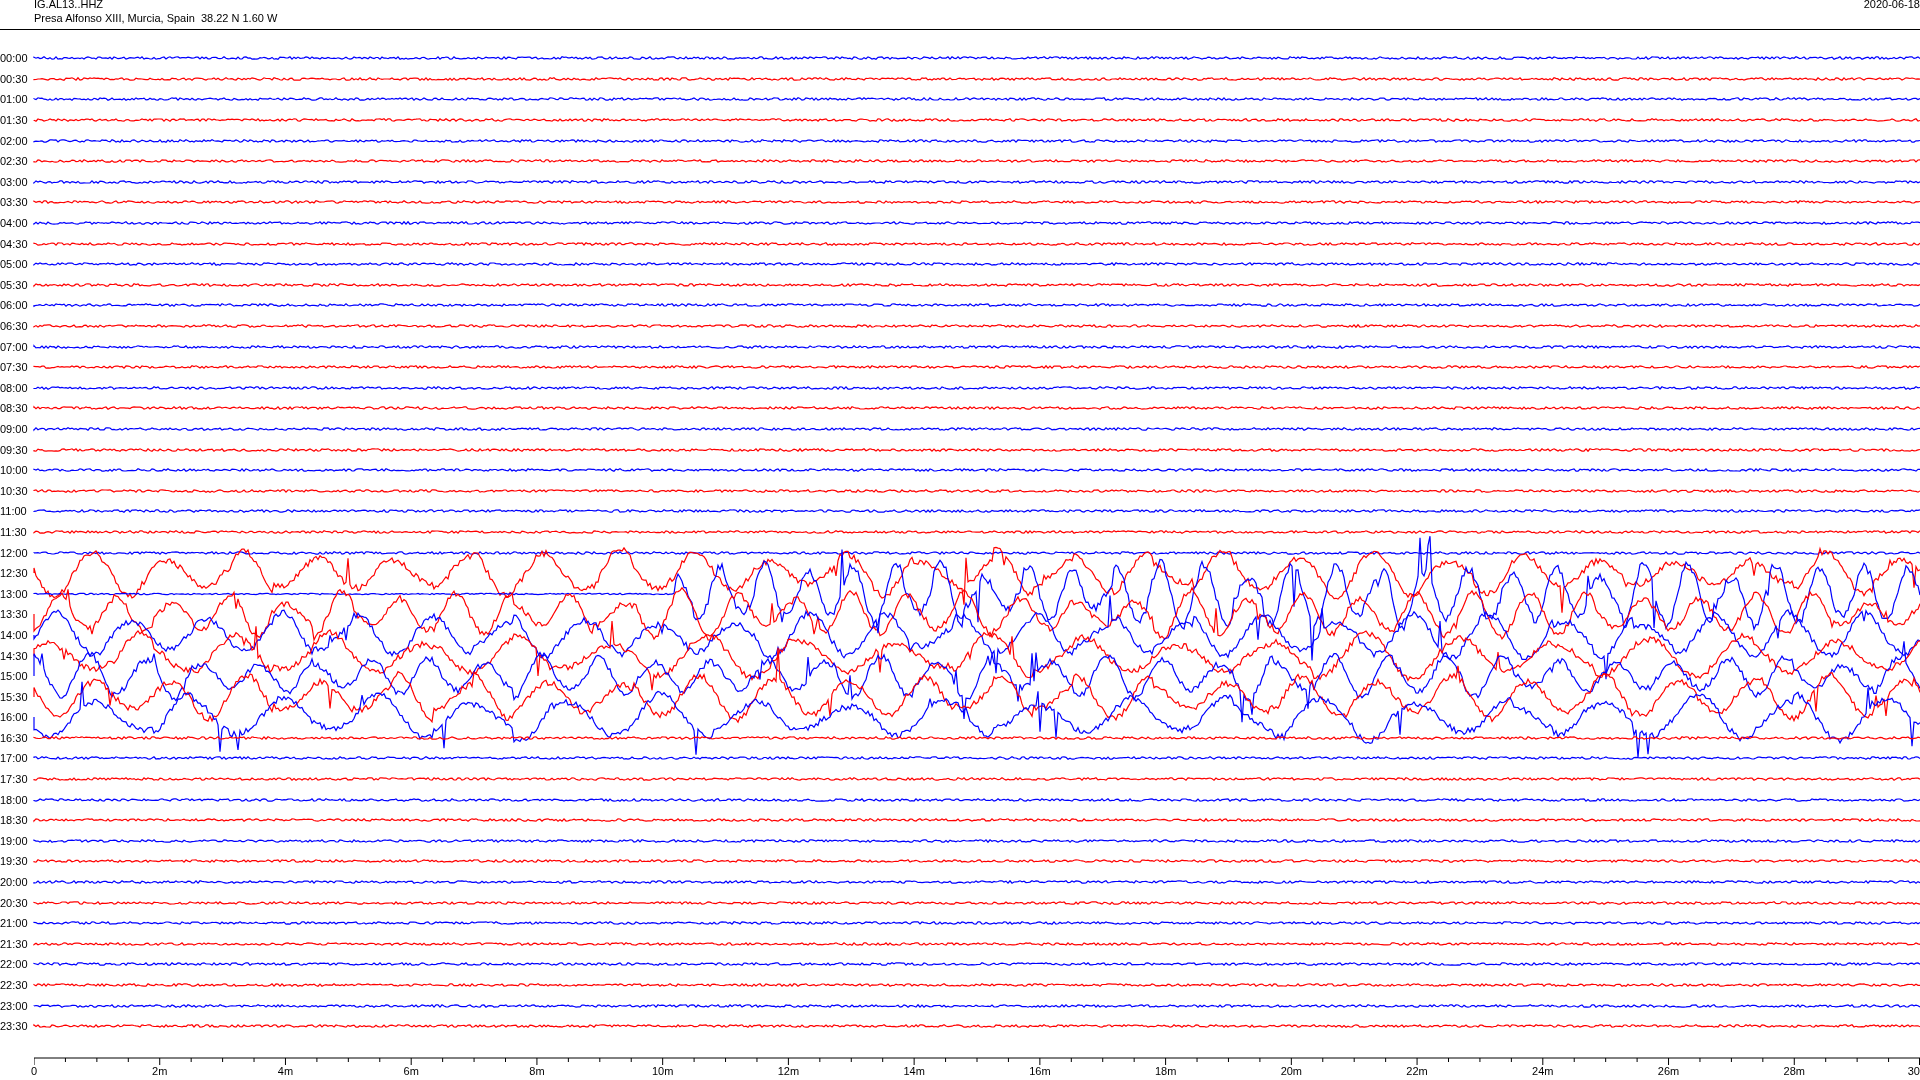 The image size is (1920, 1080). I want to click on row-time-label: 12:00, so click(14, 552).